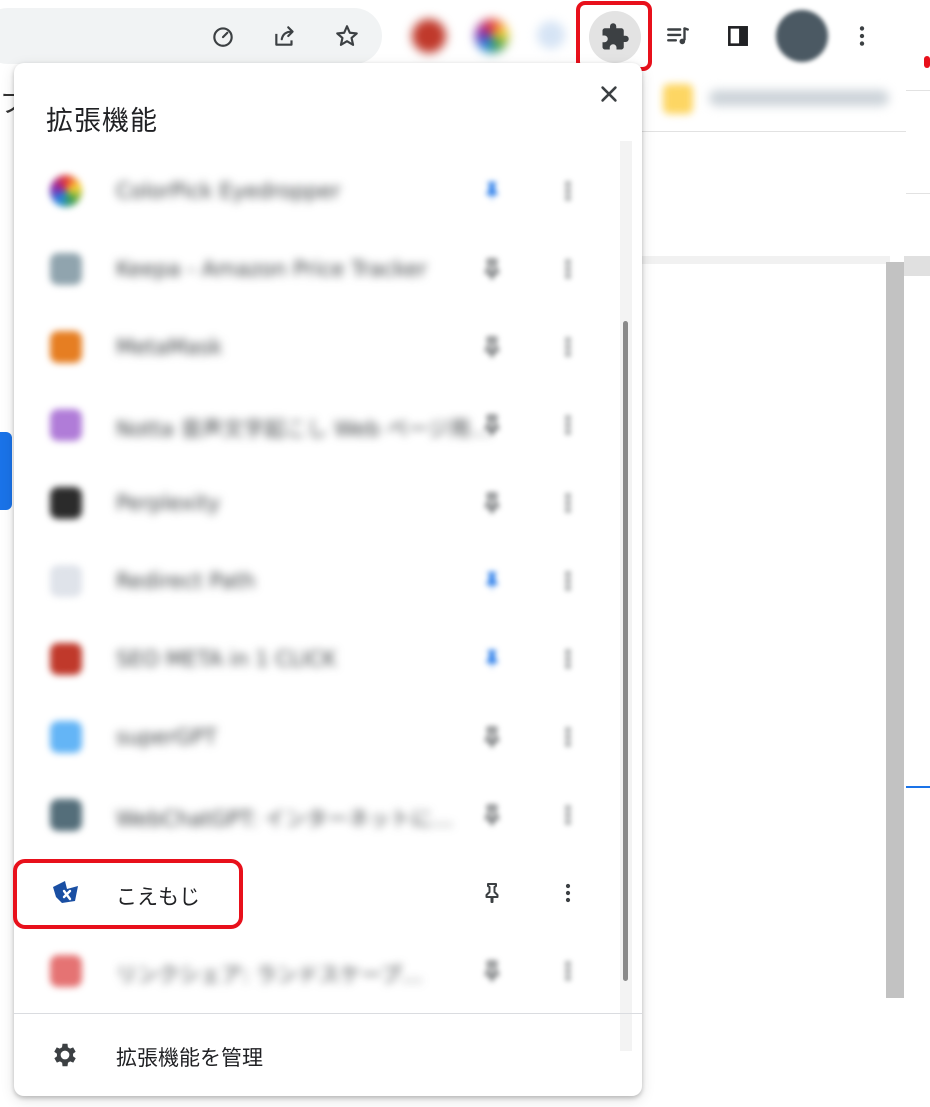 The height and width of the screenshot is (1107, 930). I want to click on background-tab, so click(775, 100).